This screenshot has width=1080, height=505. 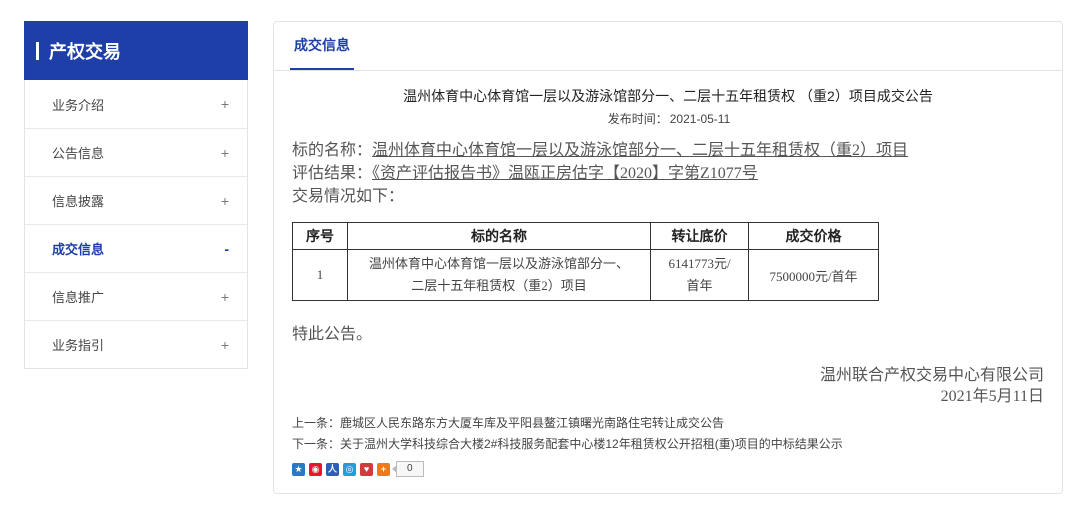 I want to click on publish-date: 发布时间： 2021-05-11, so click(x=668, y=118).